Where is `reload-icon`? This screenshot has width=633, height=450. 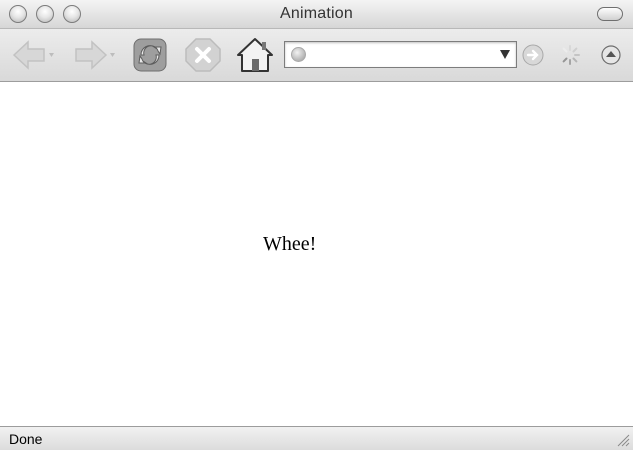 reload-icon is located at coordinates (150, 55).